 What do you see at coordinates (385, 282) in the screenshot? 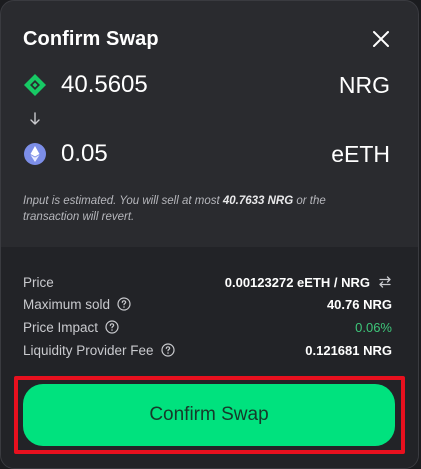
I see `swap-direction-icon` at bounding box center [385, 282].